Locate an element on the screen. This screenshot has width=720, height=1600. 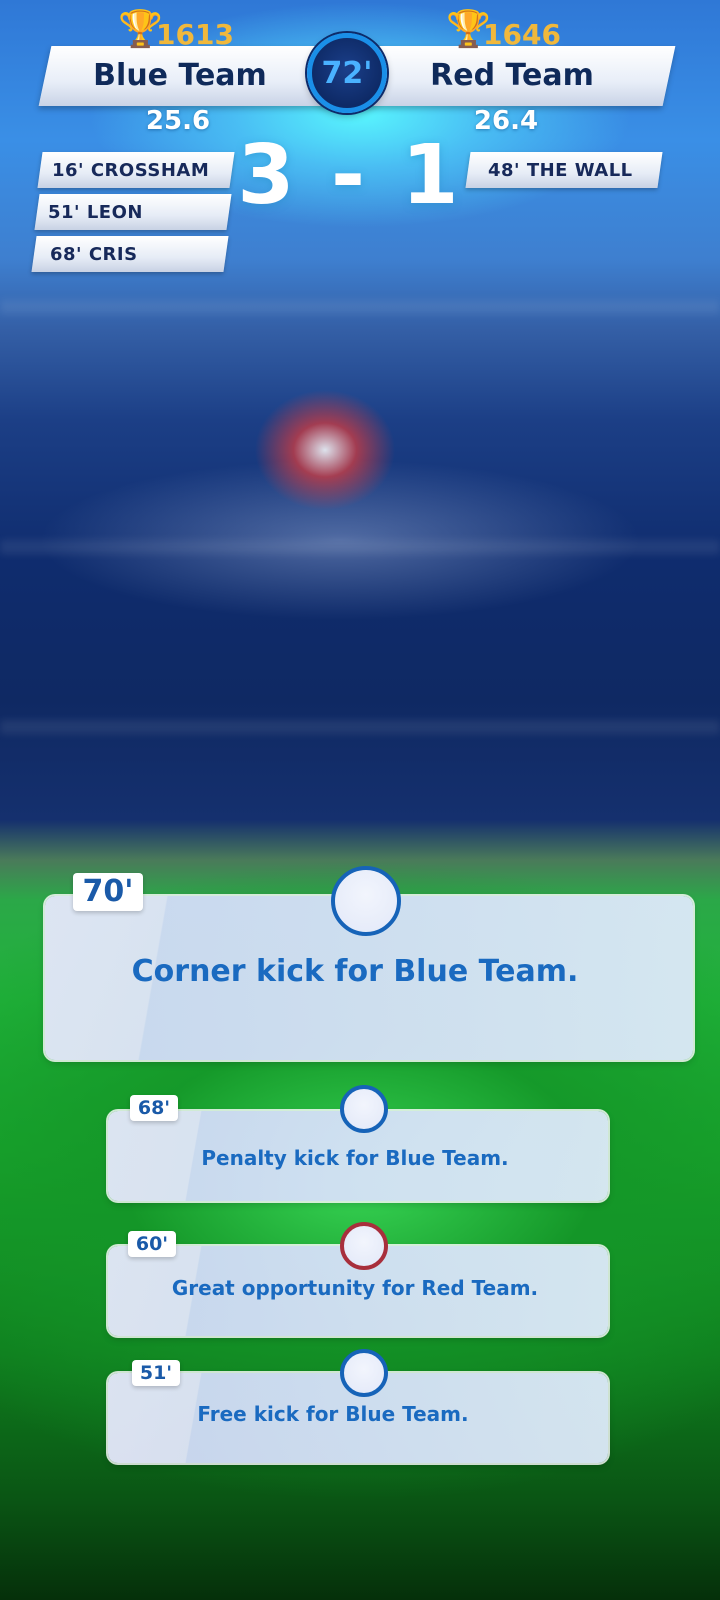
away-team-name: Red Team is located at coordinates (512, 75).